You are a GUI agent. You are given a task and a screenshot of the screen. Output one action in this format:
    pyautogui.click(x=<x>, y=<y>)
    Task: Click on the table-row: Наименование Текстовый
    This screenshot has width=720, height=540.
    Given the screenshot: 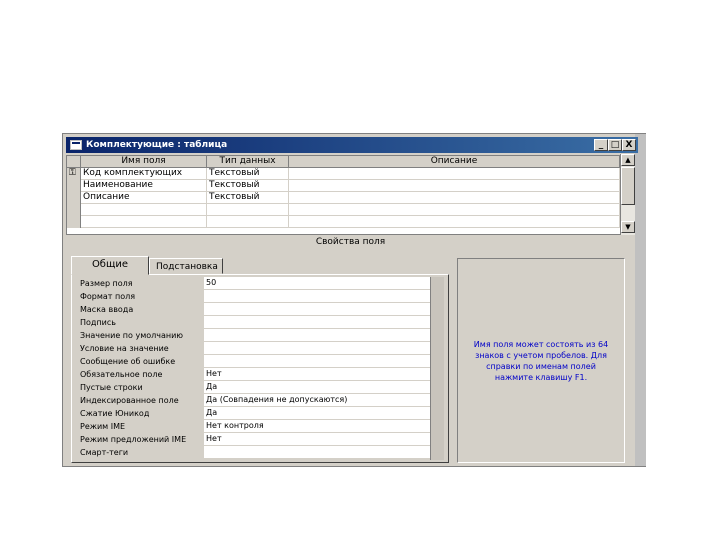 What is the action you would take?
    pyautogui.click(x=350, y=186)
    